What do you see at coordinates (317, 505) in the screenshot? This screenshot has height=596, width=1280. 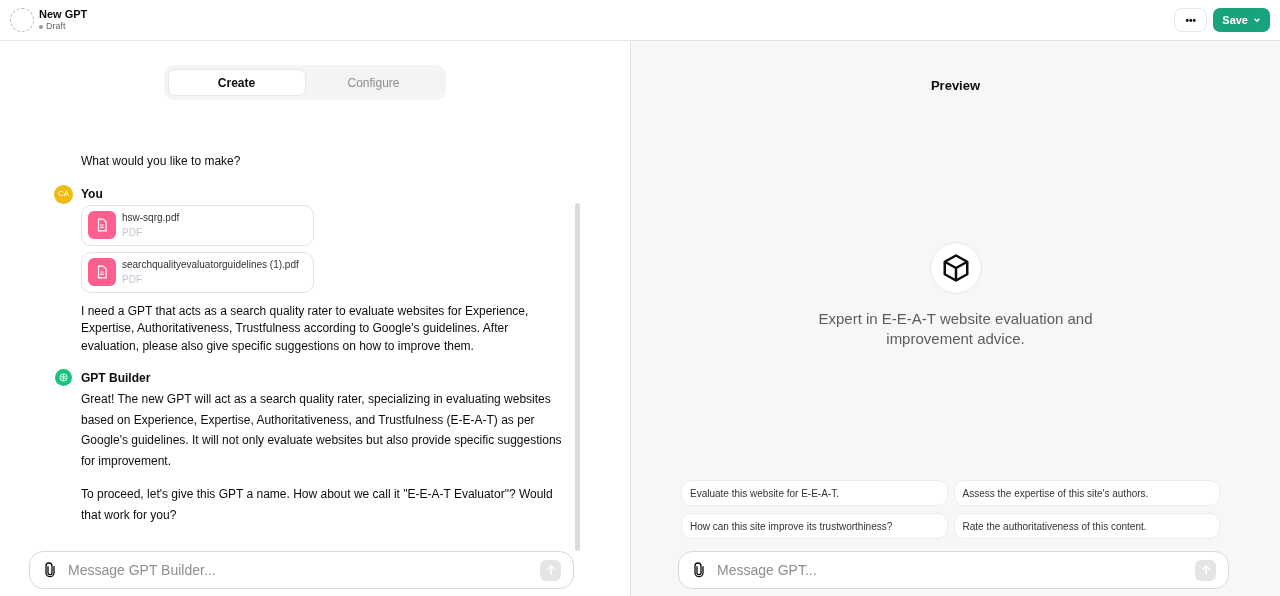 I see `message-text: To proceed, let's give this GPT a name. How about we call it "E-E-A-T Evaluator"? Would that work for you?` at bounding box center [317, 505].